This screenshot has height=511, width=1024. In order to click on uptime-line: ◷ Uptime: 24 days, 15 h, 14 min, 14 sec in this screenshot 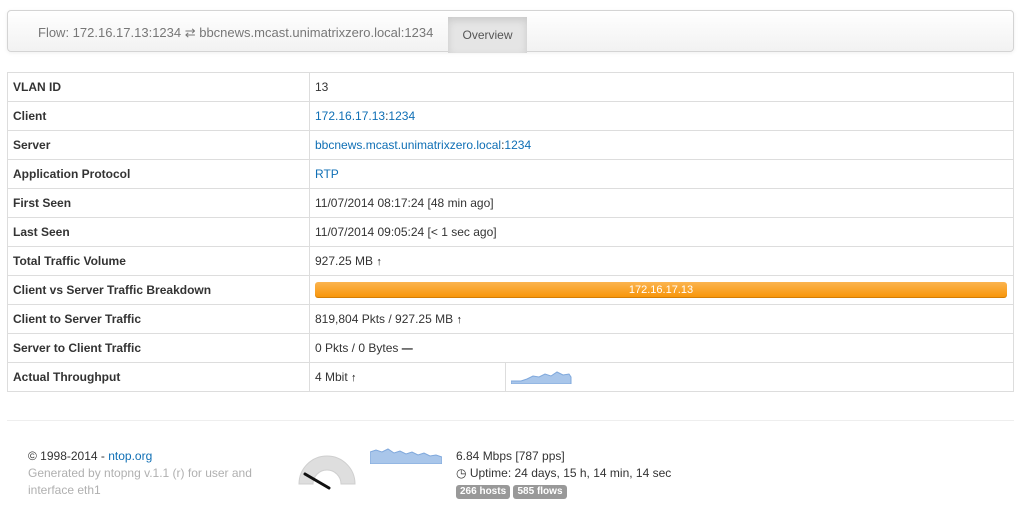, I will do `click(563, 473)`.